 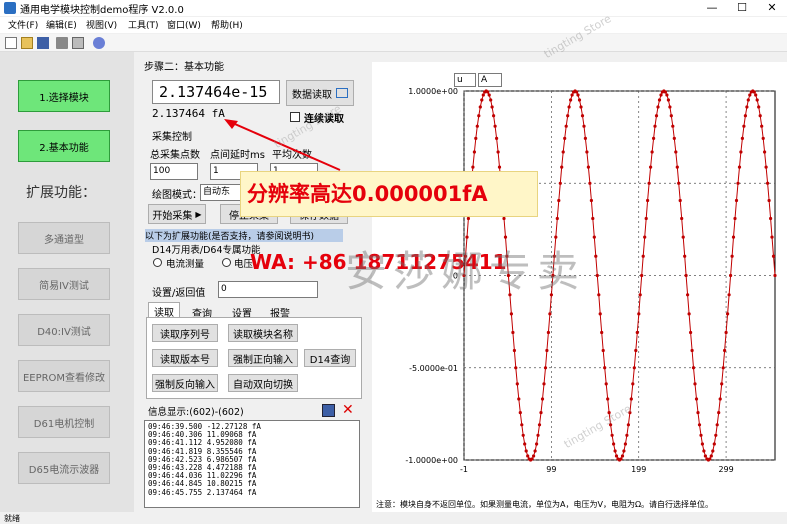 I want to click on annotation-arrow, so click(x=282, y=145).